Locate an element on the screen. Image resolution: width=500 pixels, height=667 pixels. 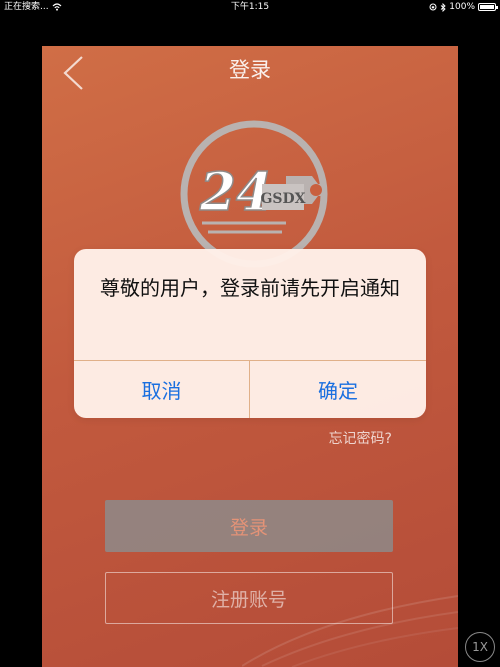
zoom-badge: 1X is located at coordinates (480, 647).